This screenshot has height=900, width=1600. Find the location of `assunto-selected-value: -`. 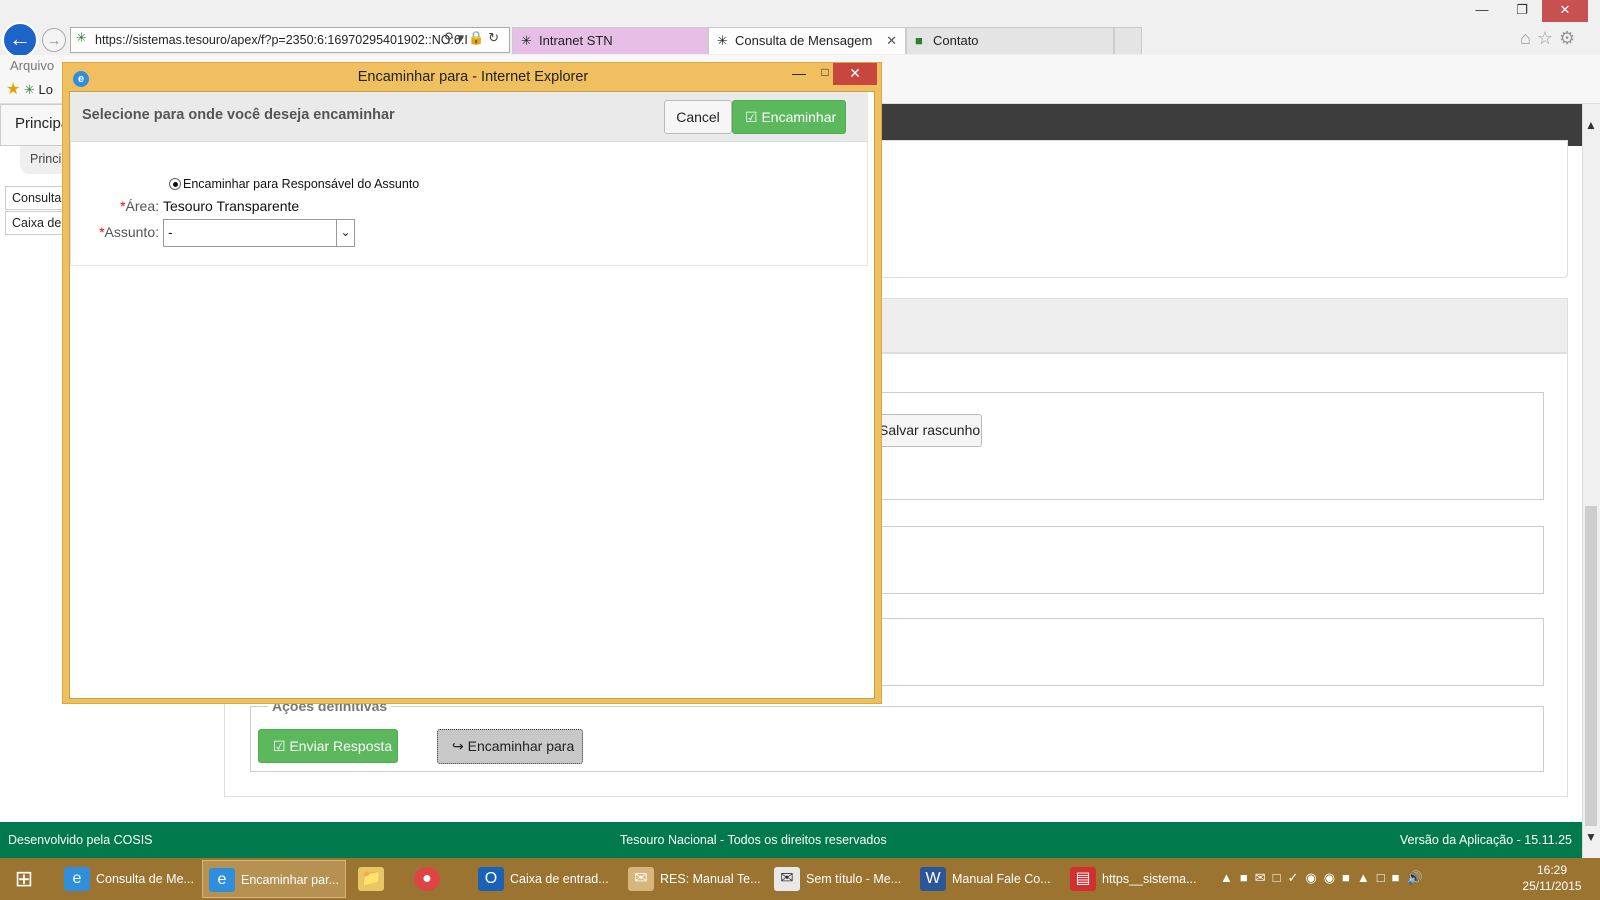

assunto-selected-value: - is located at coordinates (170, 232).